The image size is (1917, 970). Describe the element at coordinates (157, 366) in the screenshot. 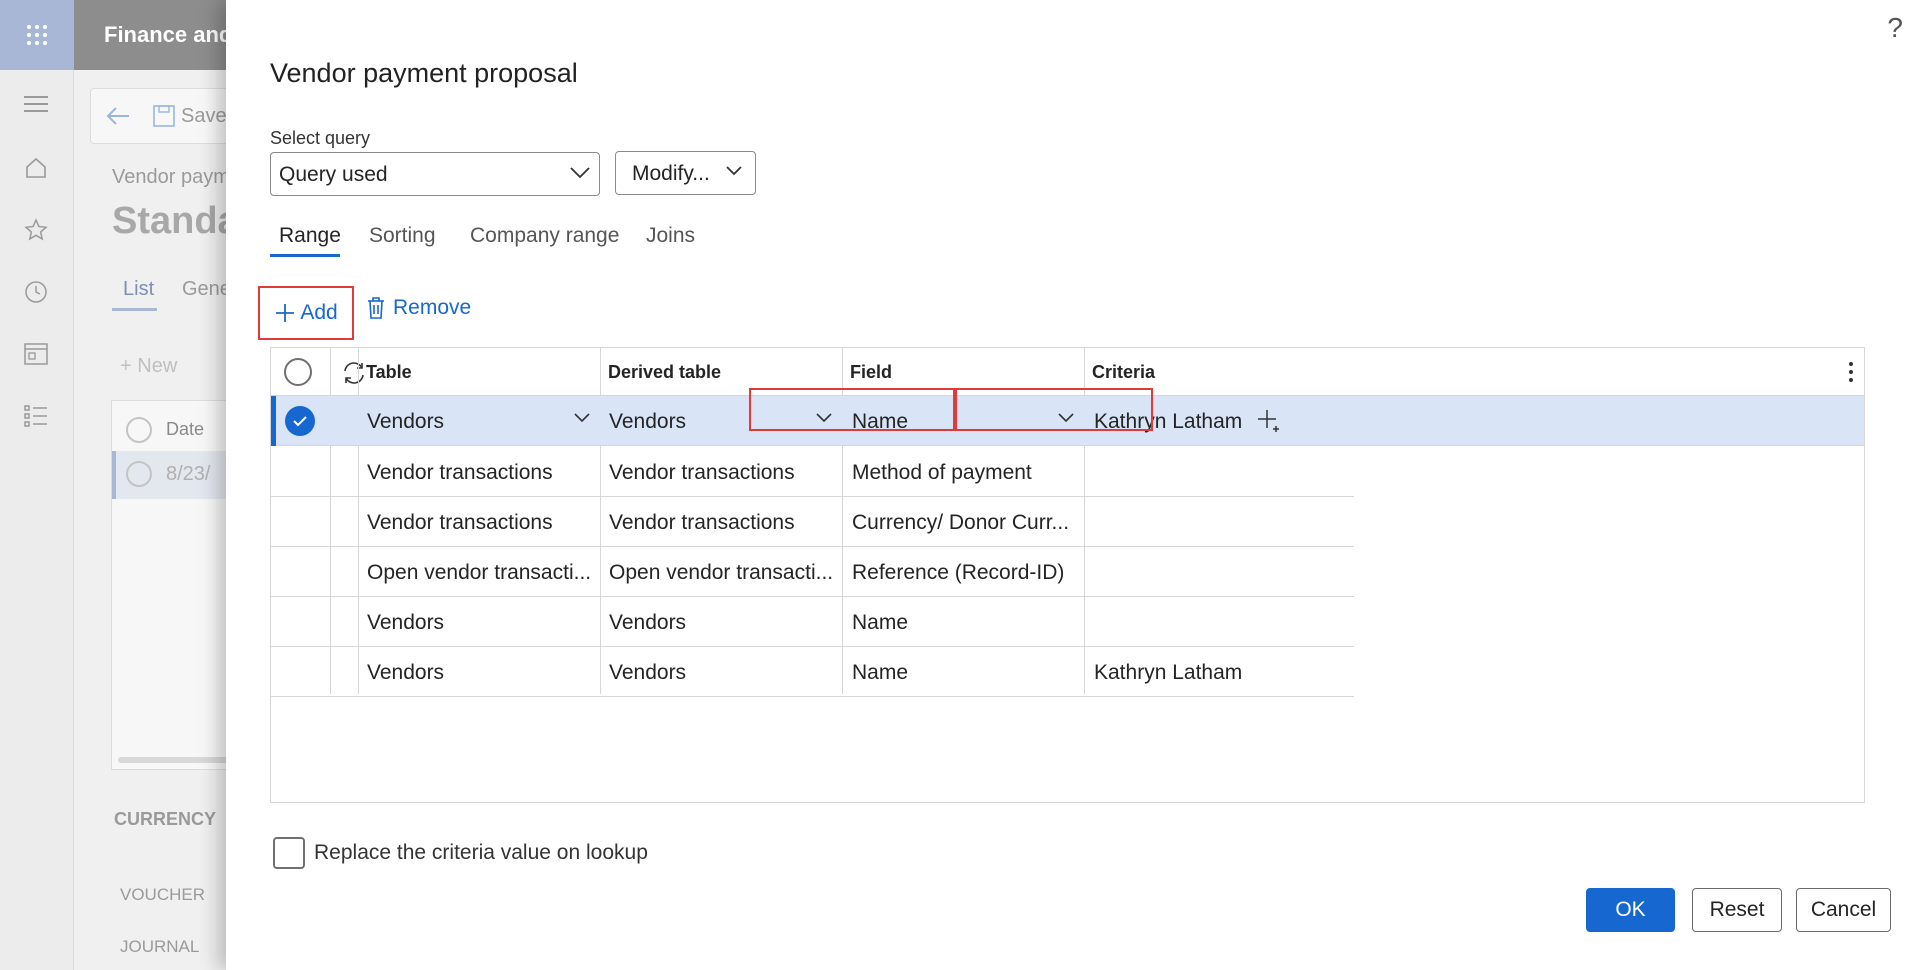

I see `new-button-label: New` at that location.